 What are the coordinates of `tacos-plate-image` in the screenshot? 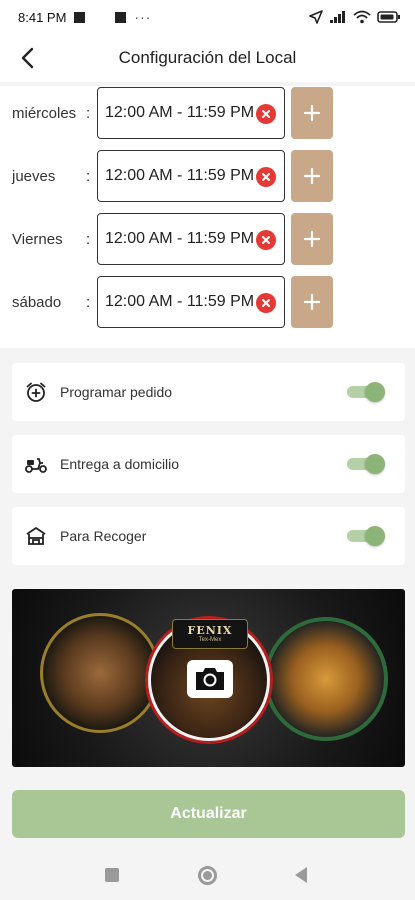 It's located at (326, 679).